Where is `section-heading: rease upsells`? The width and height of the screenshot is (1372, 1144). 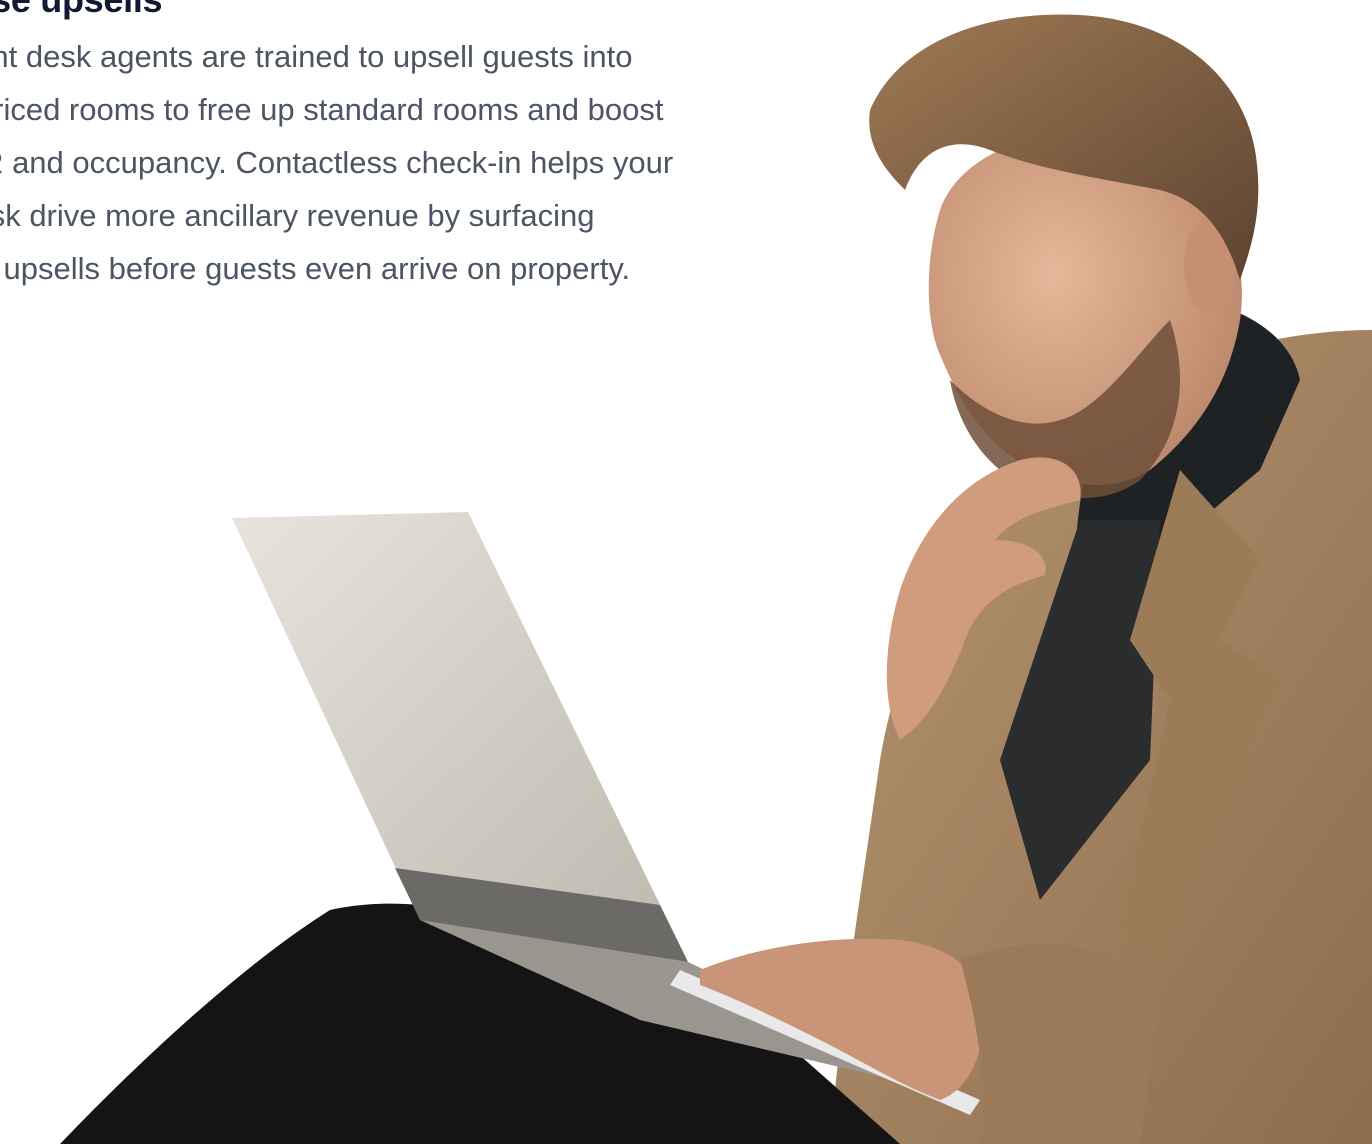 section-heading: rease upsells is located at coordinates (409, 12).